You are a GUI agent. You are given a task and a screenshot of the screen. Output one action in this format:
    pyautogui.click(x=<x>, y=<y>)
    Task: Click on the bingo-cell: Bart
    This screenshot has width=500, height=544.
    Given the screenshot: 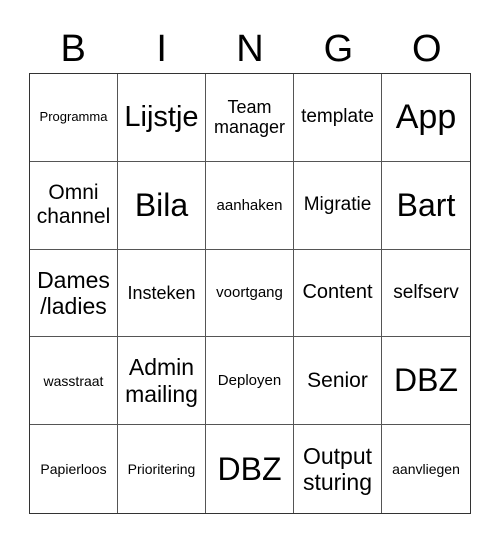 What is the action you would take?
    pyautogui.click(x=426, y=206)
    